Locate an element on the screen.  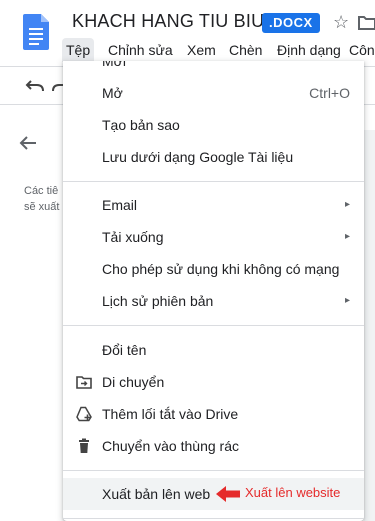
menu-item-version-history: Lịch sử phiên bản ▸ is located at coordinates (213, 301).